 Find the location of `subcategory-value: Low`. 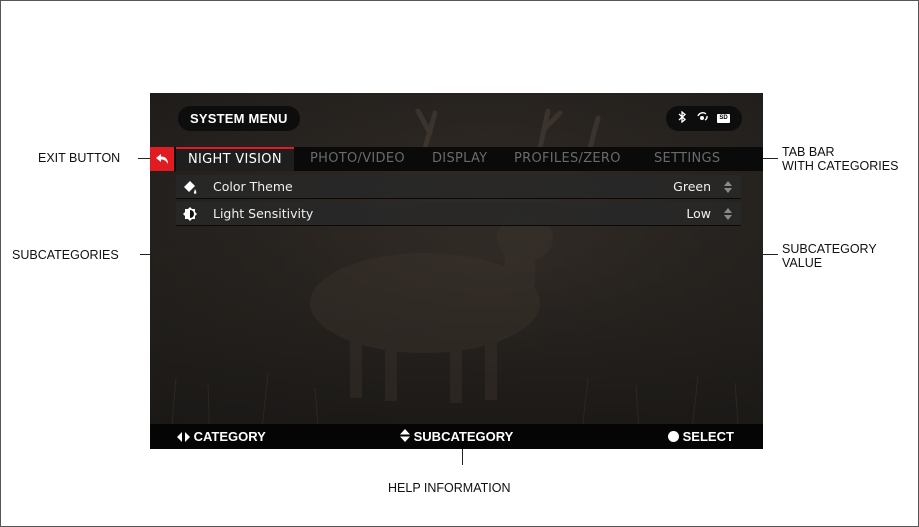

subcategory-value: Low is located at coordinates (698, 213).